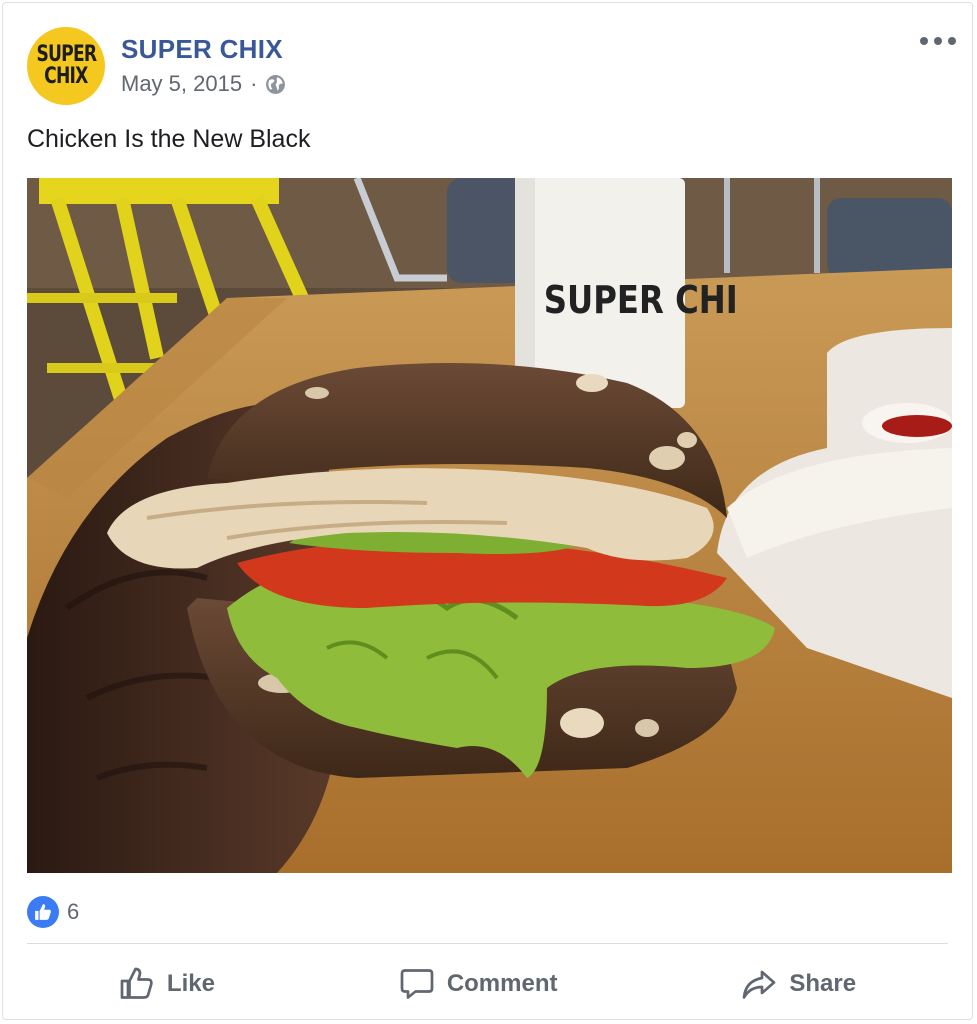 The image size is (977, 1024). Describe the element at coordinates (136, 983) in the screenshot. I see `thumbs-up-icon` at that location.